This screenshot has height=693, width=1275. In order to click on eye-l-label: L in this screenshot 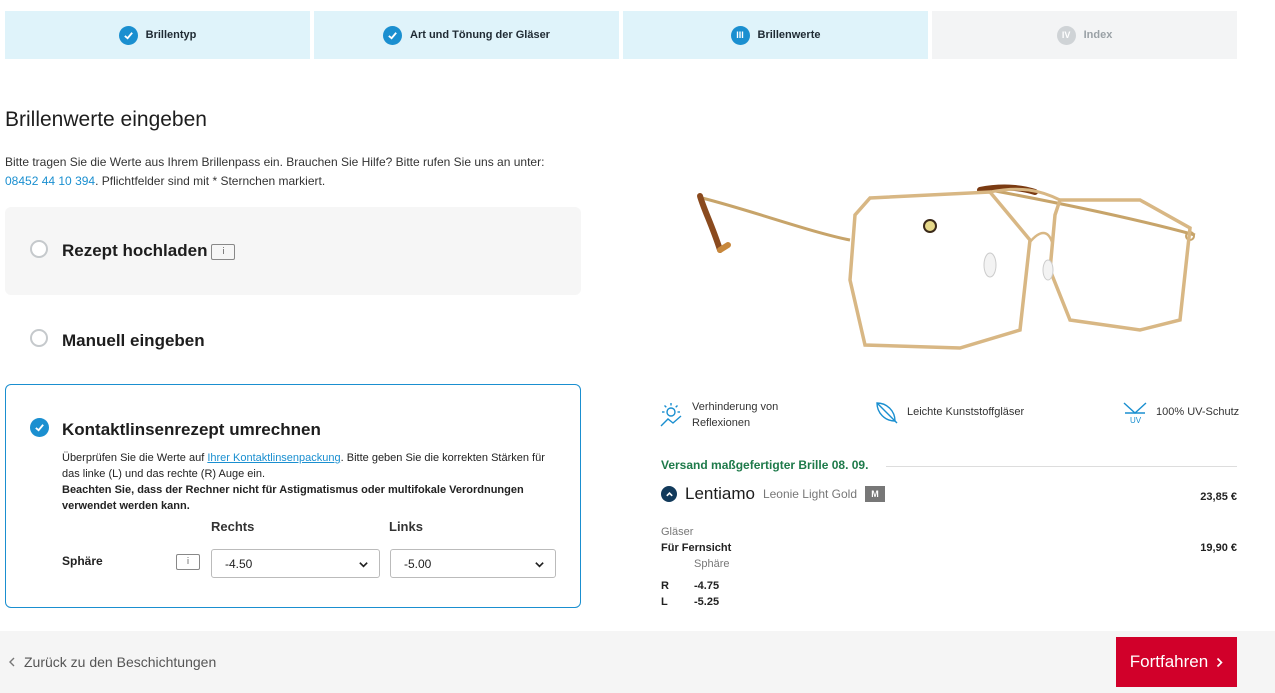, I will do `click(664, 602)`.